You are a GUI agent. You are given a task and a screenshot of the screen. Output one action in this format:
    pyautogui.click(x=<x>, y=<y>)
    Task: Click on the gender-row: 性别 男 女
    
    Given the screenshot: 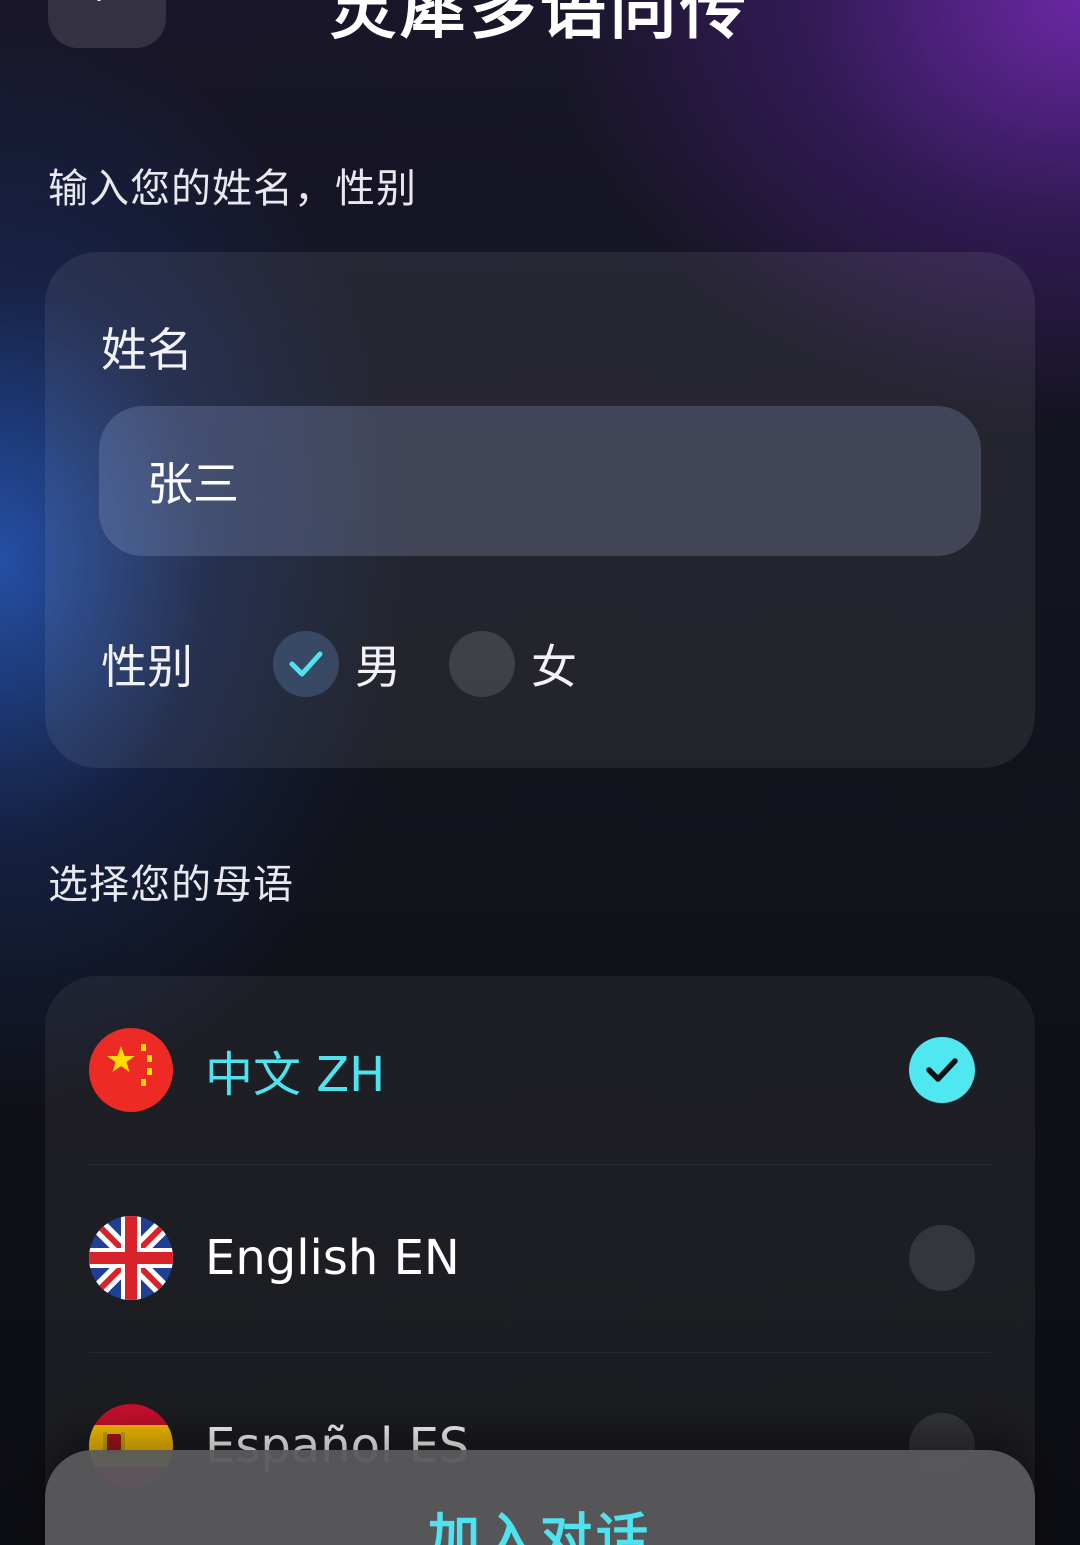 What is the action you would take?
    pyautogui.click(x=339, y=664)
    